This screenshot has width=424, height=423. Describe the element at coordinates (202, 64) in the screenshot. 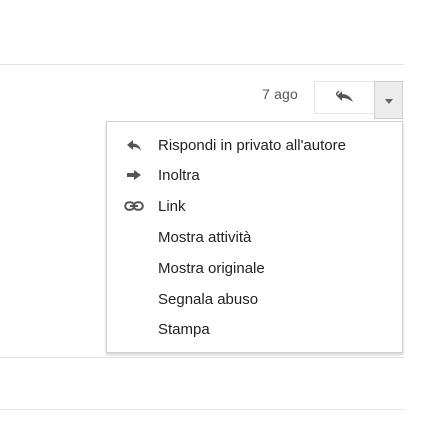

I see `divider-top` at that location.